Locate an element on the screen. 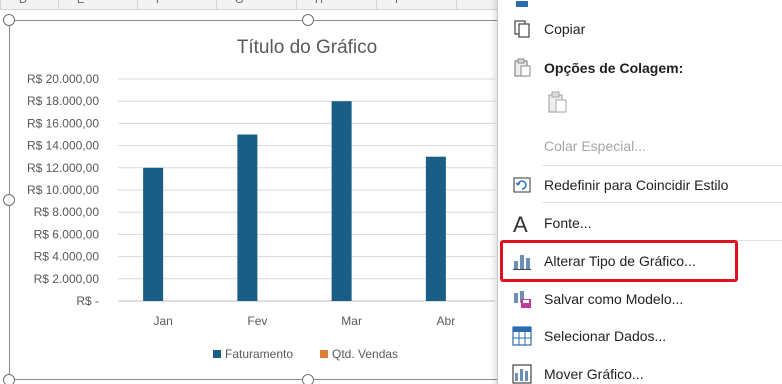 This screenshot has width=782, height=384. chart-title: Título do Gráfico is located at coordinates (307, 47).